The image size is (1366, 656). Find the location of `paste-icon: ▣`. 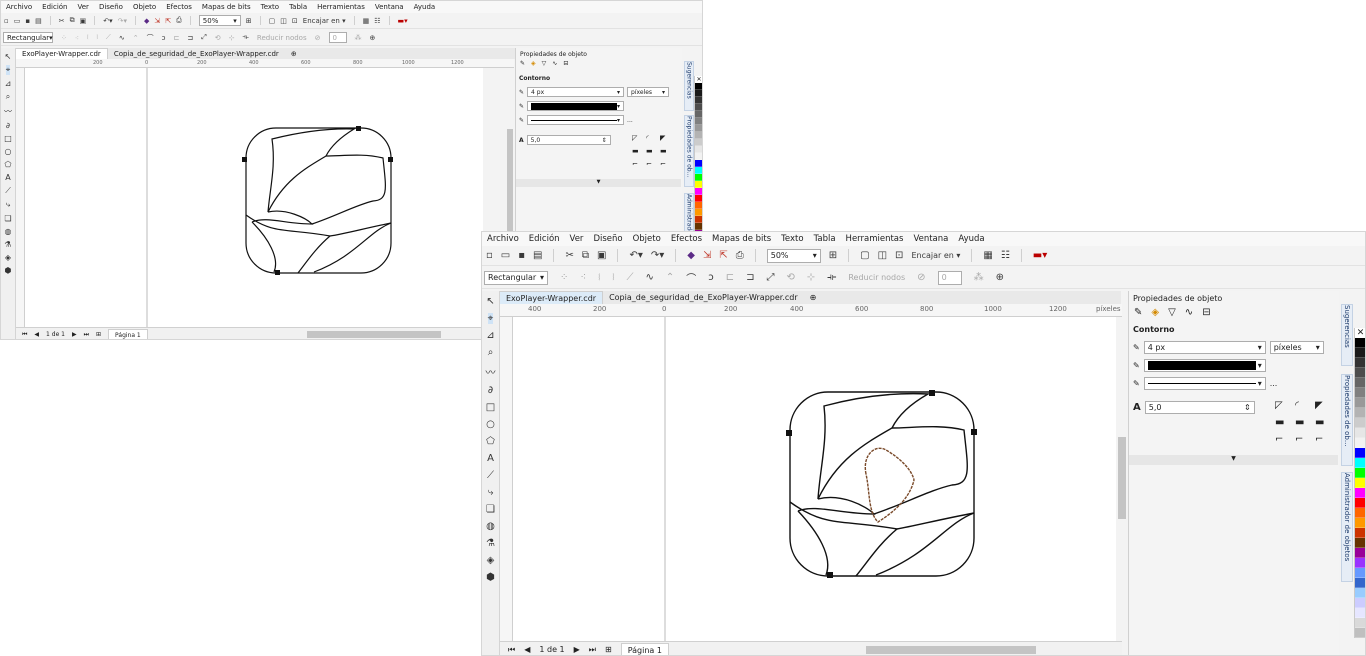

paste-icon: ▣ is located at coordinates (601, 255).